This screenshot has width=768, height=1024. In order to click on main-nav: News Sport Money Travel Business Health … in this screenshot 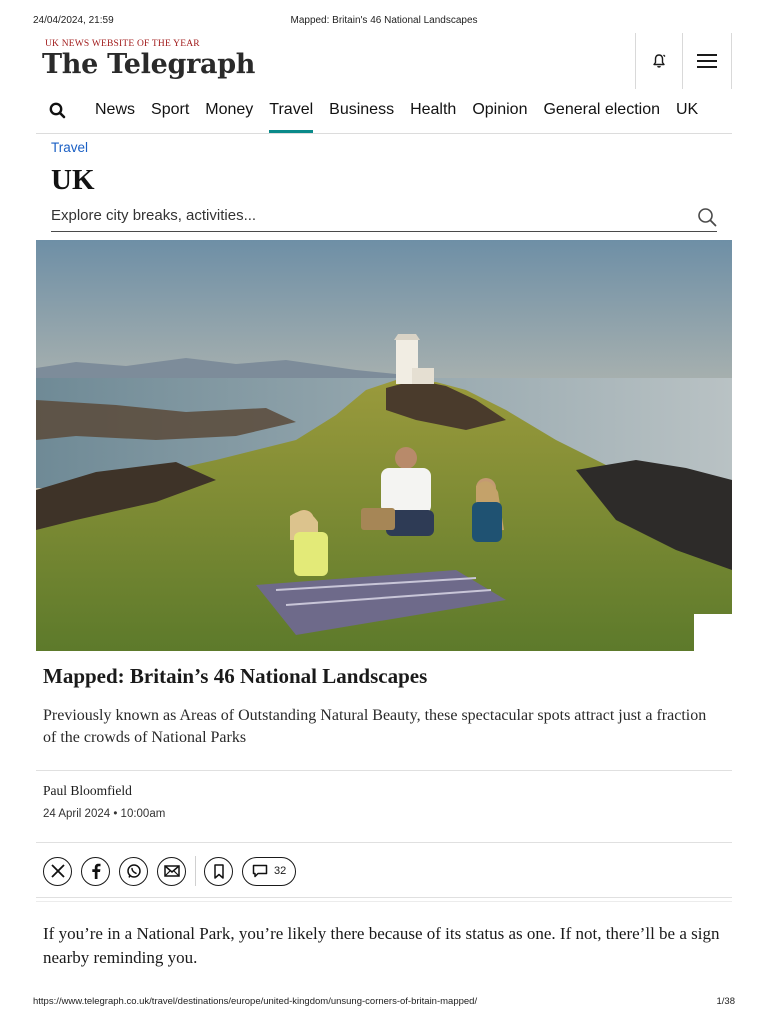, I will do `click(384, 111)`.